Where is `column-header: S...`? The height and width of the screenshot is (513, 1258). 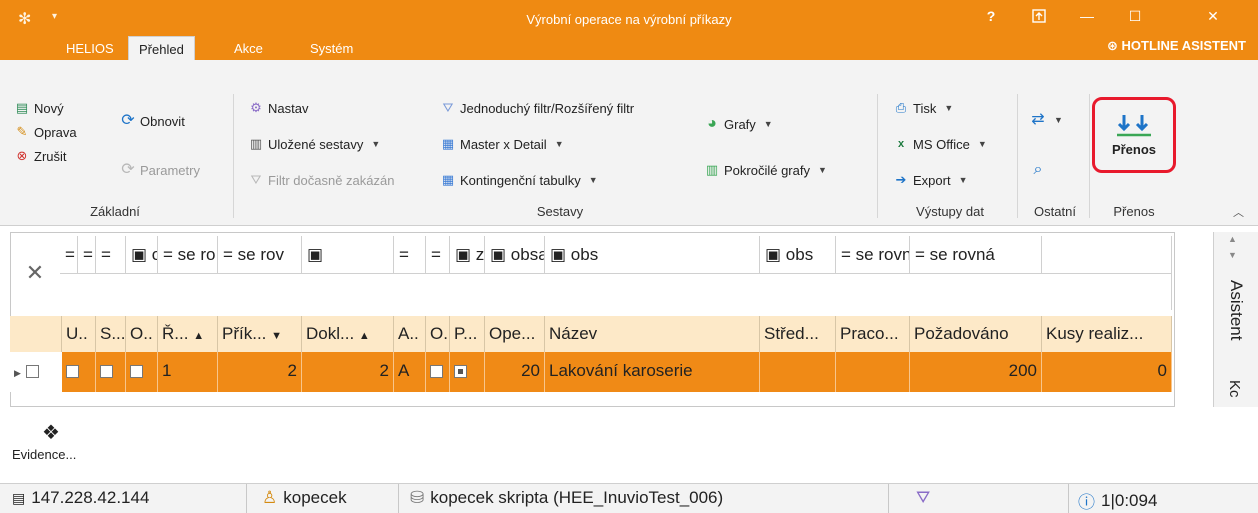 column-header: S... is located at coordinates (111, 334).